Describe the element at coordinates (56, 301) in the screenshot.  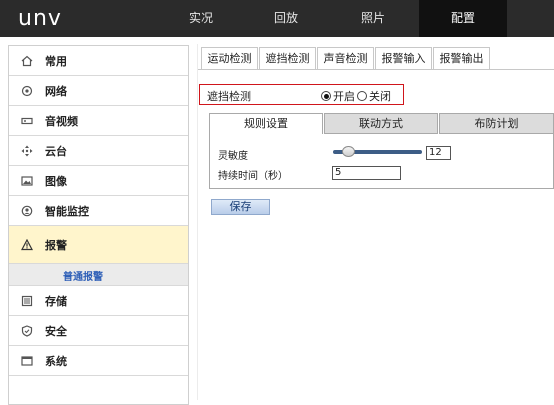
I see `sidebar-item-label: 存储` at that location.